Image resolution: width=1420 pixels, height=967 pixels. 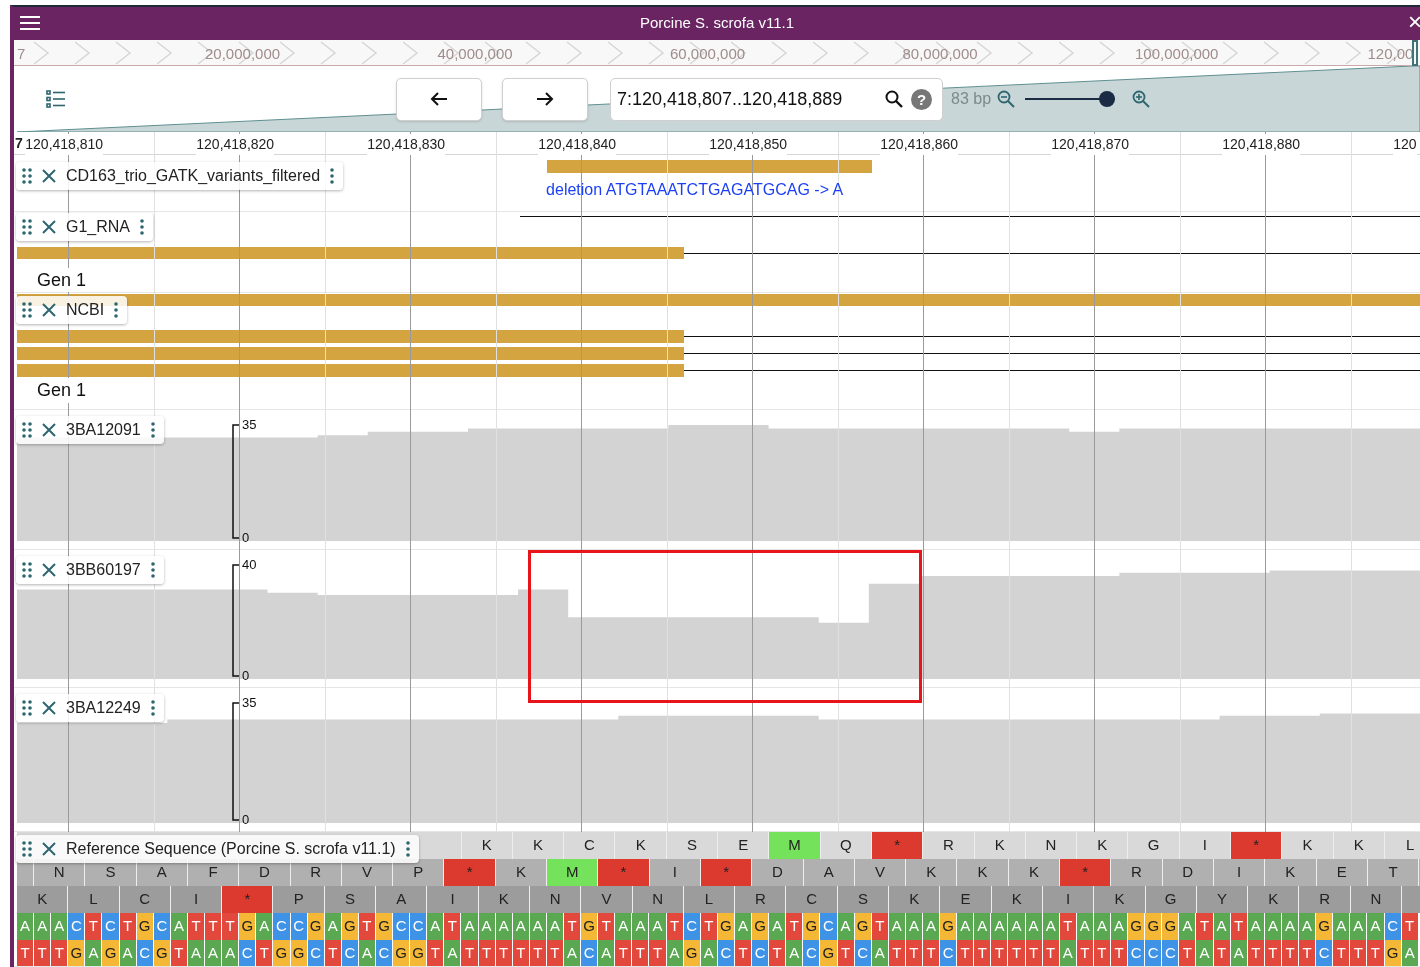 What do you see at coordinates (193, 176) in the screenshot?
I see `track-name: CD163_trio_GATK_variants_filtered` at bounding box center [193, 176].